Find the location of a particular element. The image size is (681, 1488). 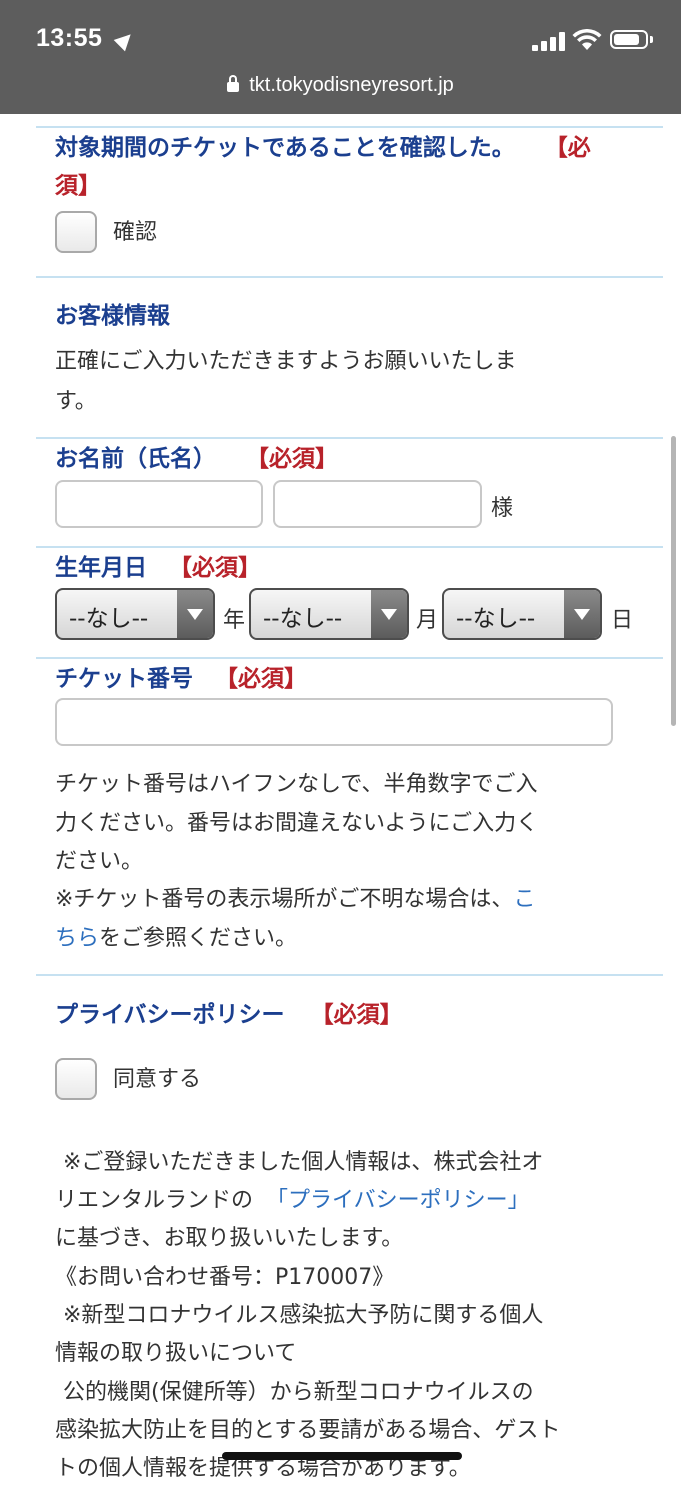

customer-info-description-line1: 正確にご入力いただきますようお願いいたしま is located at coordinates (286, 361).